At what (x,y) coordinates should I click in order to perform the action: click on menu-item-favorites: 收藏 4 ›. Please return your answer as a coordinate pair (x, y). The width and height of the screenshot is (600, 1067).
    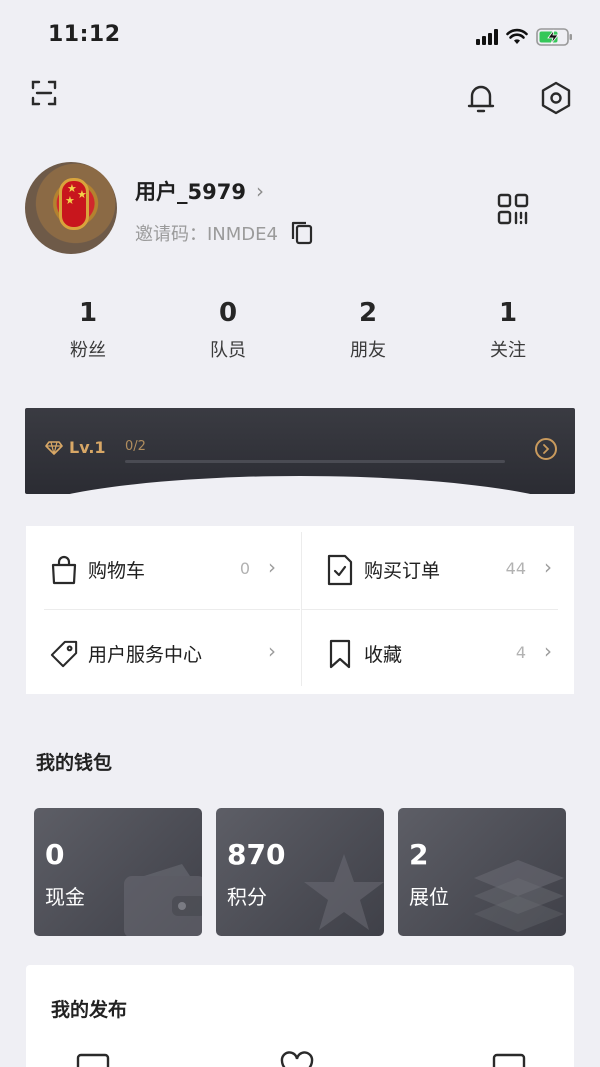
    Looking at the image, I should click on (439, 652).